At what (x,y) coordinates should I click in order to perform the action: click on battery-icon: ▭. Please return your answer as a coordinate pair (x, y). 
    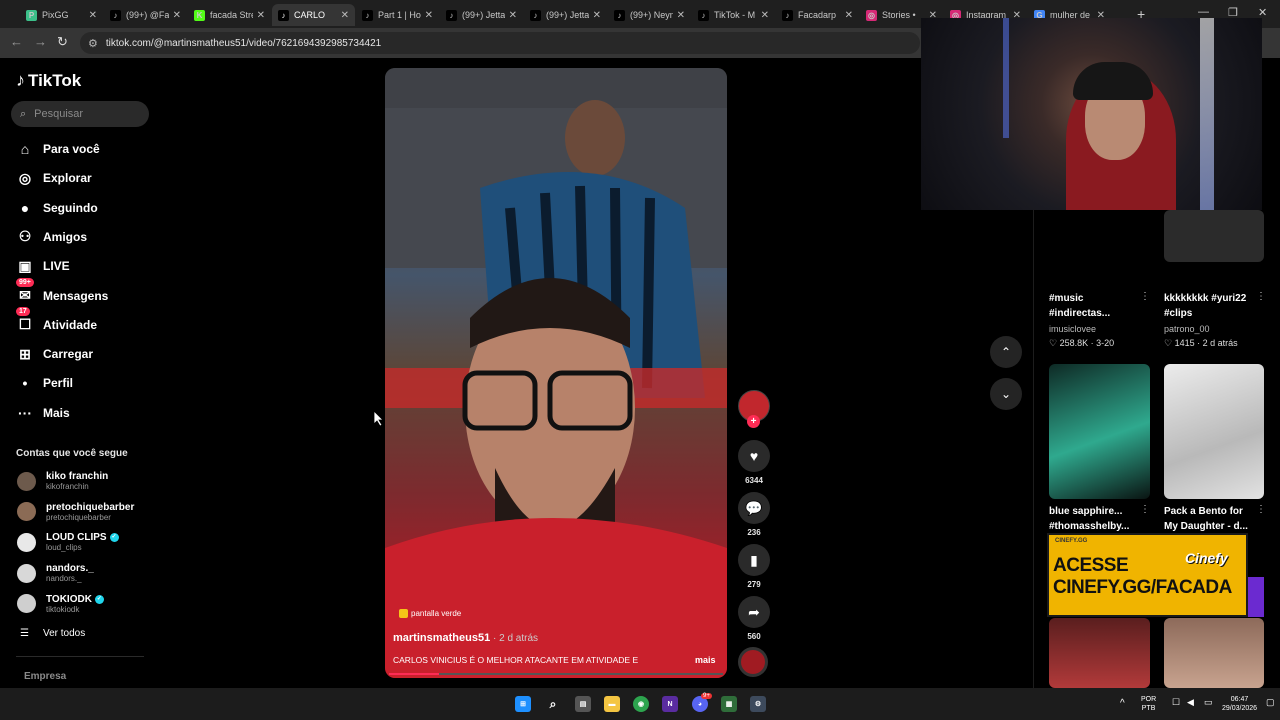
    Looking at the image, I should click on (1208, 702).